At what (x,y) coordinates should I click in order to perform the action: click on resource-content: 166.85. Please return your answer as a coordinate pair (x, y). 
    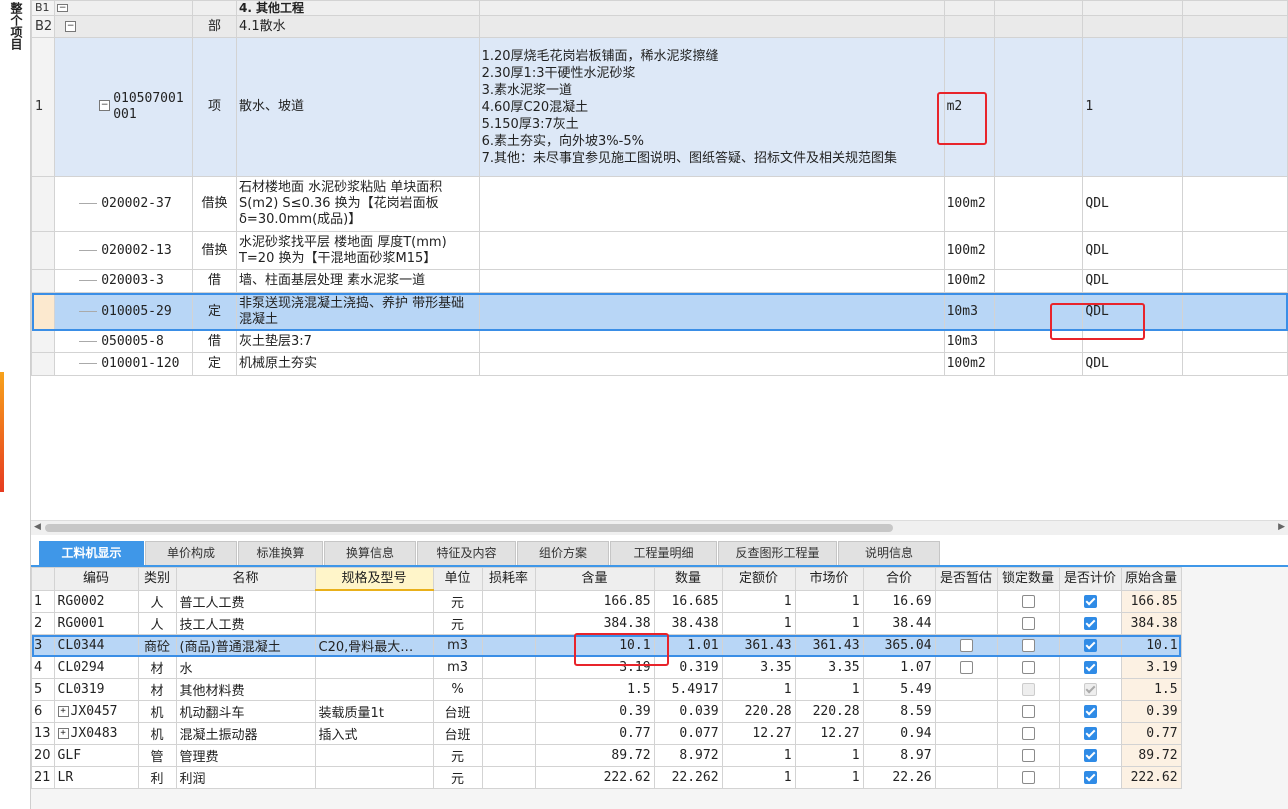
    Looking at the image, I should click on (594, 601).